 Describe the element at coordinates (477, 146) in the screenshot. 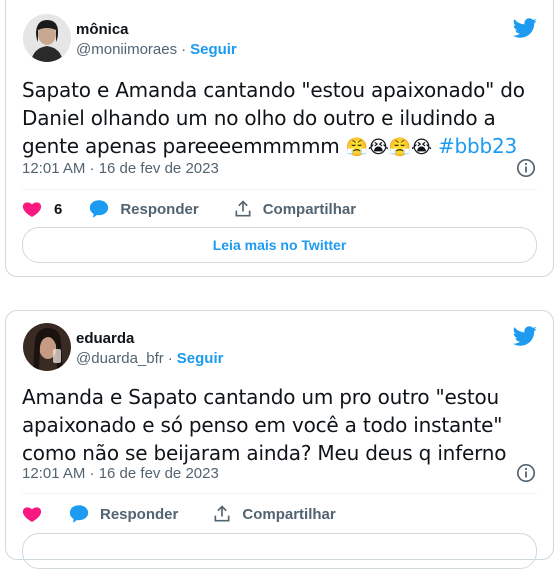

I see `hashtag-link: #bbb23` at that location.